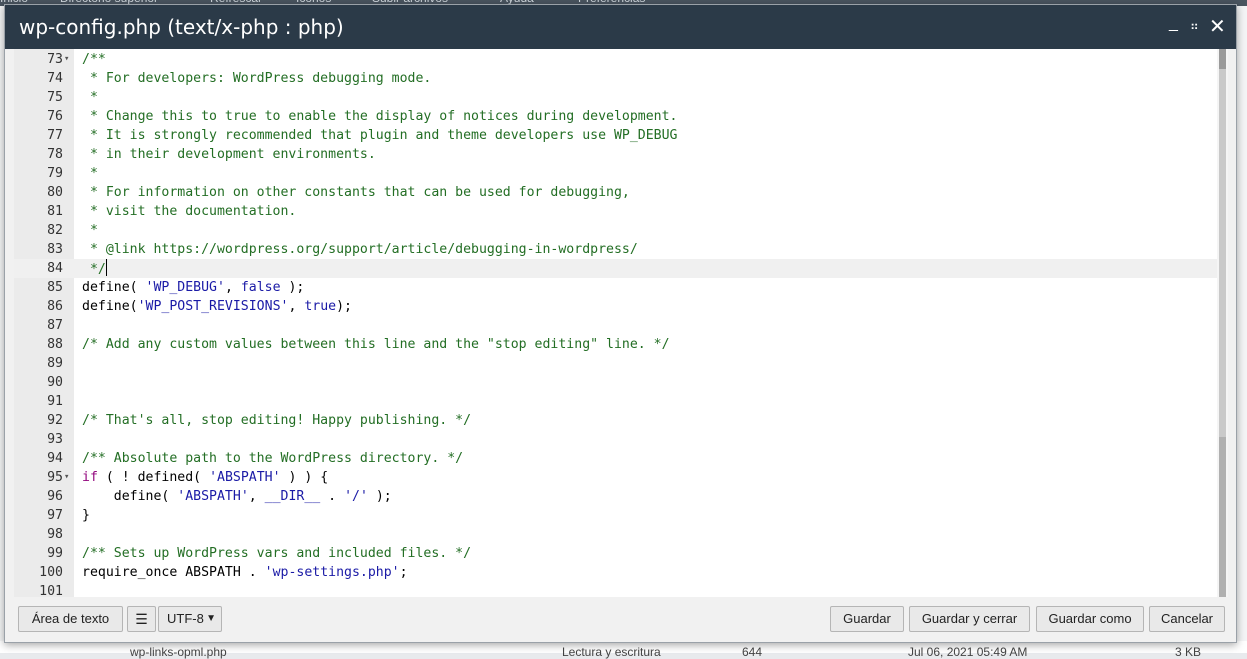 The image size is (1247, 659). I want to click on code-line: 86 define('WP_POST_REVISIONS', true);, so click(615, 306).